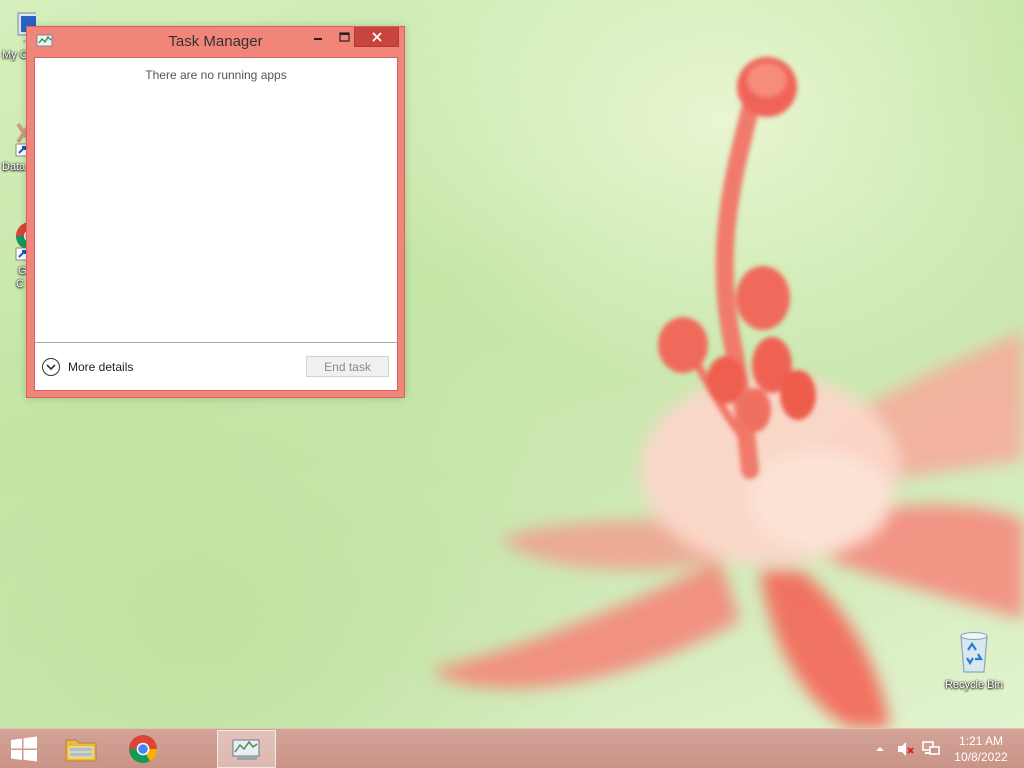 This screenshot has height=768, width=1024. I want to click on desktop-icon-label: Recycle Bin, so click(974, 685).